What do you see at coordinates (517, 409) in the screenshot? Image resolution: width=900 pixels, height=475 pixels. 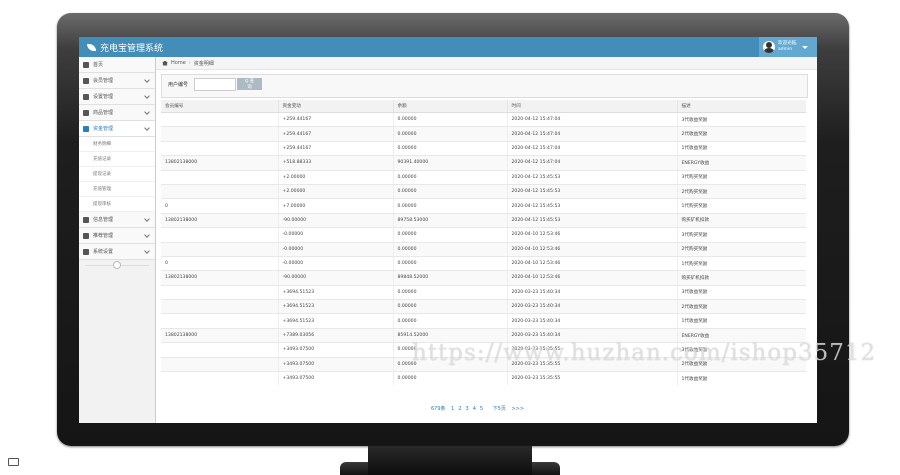 I see `pager-ellipsis: >>>` at bounding box center [517, 409].